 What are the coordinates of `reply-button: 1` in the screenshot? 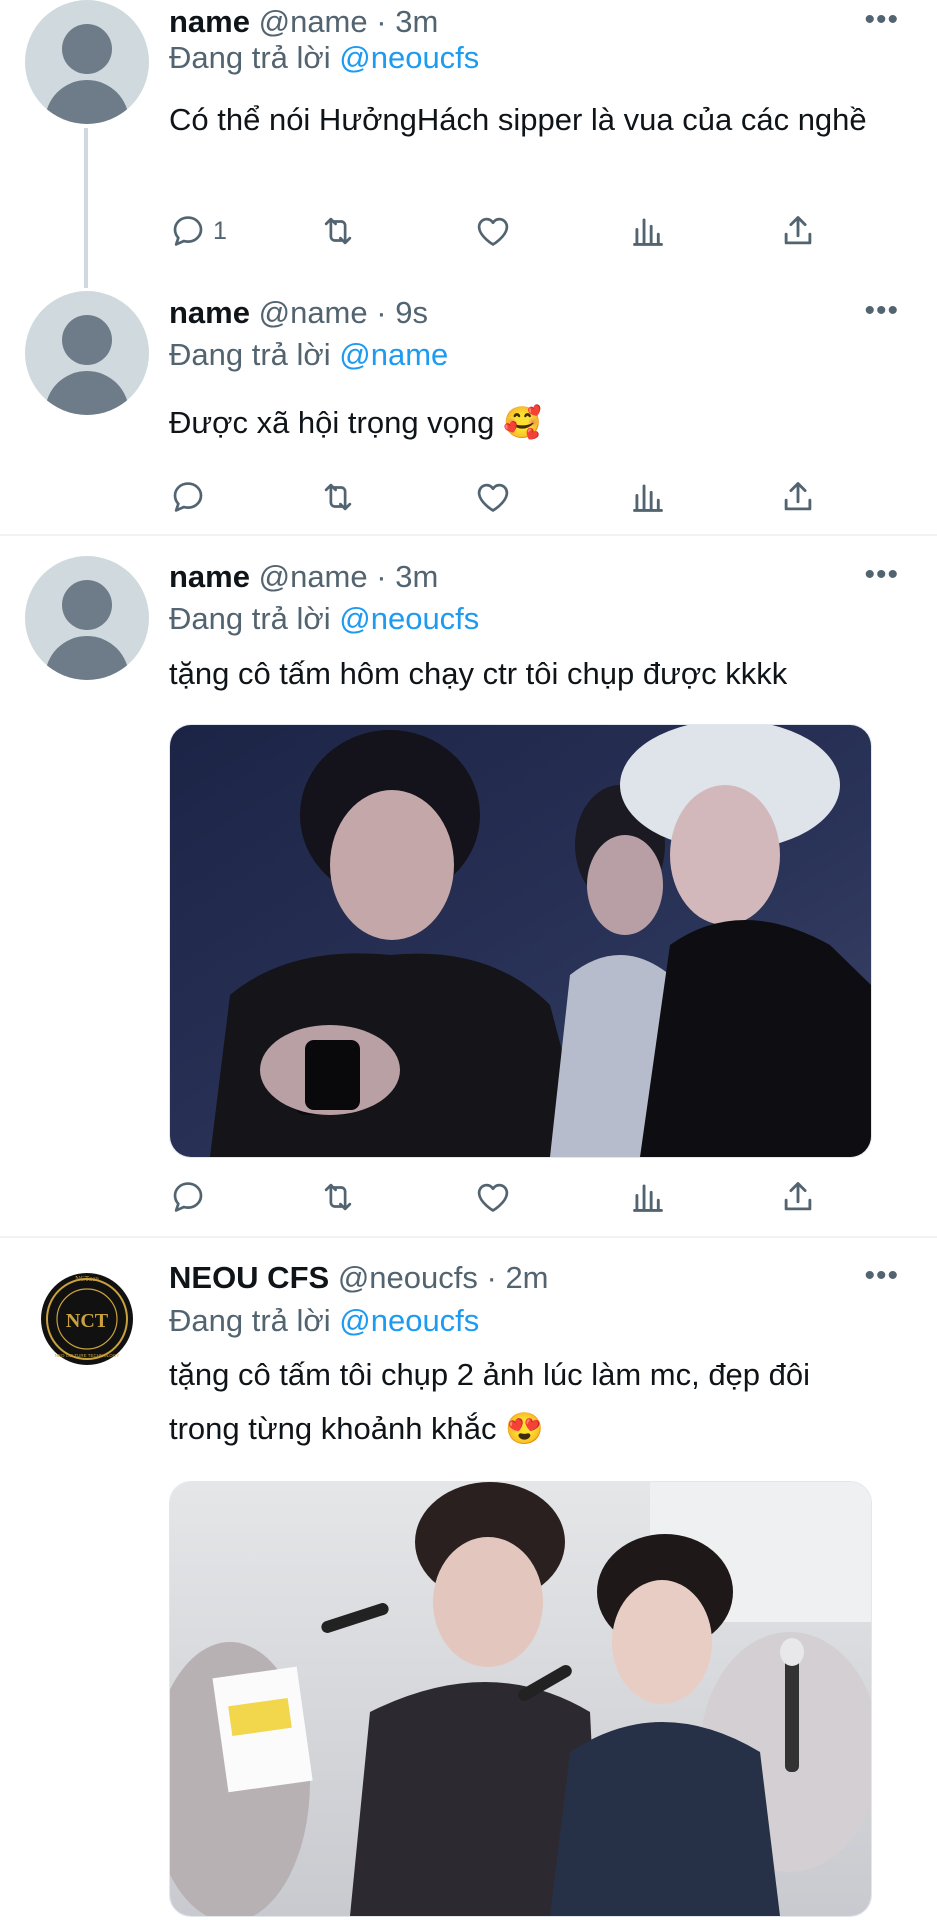 It's located at (198, 231).